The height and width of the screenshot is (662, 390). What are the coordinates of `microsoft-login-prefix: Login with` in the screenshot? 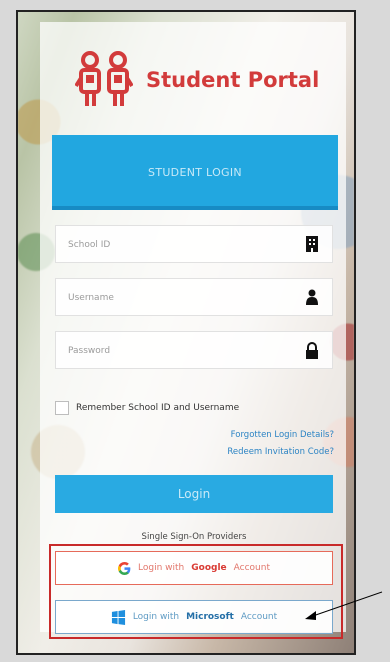 It's located at (156, 617).